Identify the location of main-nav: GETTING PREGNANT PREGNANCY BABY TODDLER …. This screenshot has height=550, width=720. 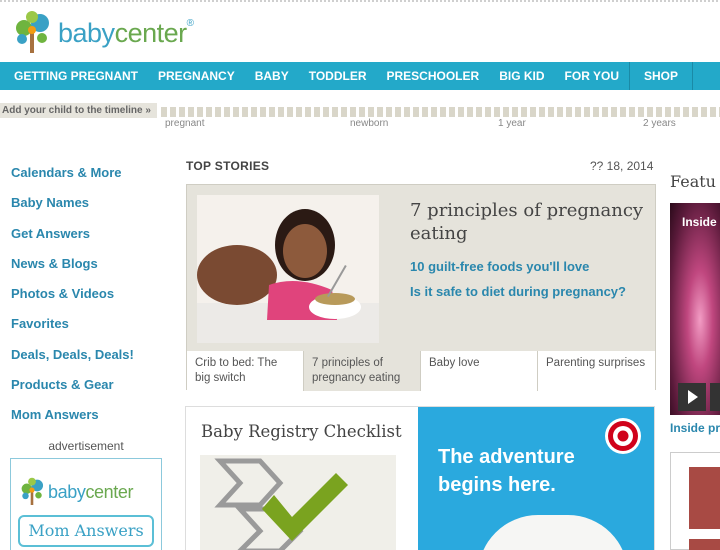
(360, 76).